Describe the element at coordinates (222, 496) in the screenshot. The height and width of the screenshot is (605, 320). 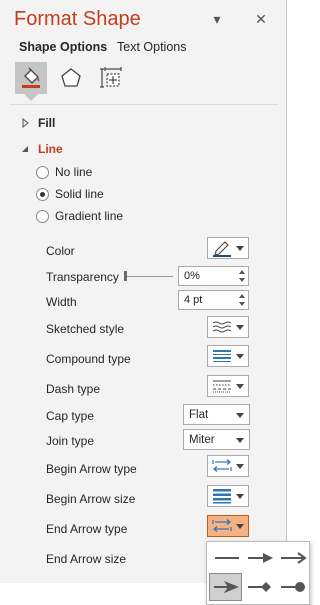
I see `arrow-size-icon` at that location.